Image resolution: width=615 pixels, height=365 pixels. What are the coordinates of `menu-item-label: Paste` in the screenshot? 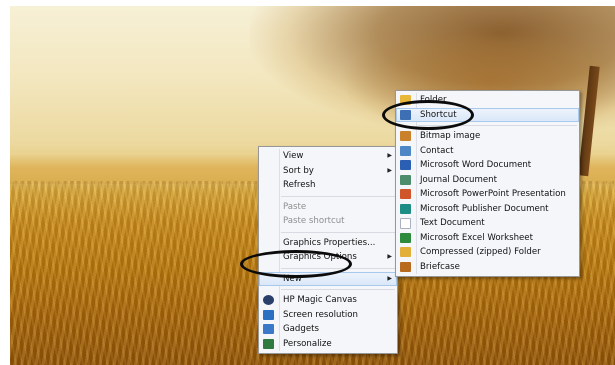 It's located at (295, 206).